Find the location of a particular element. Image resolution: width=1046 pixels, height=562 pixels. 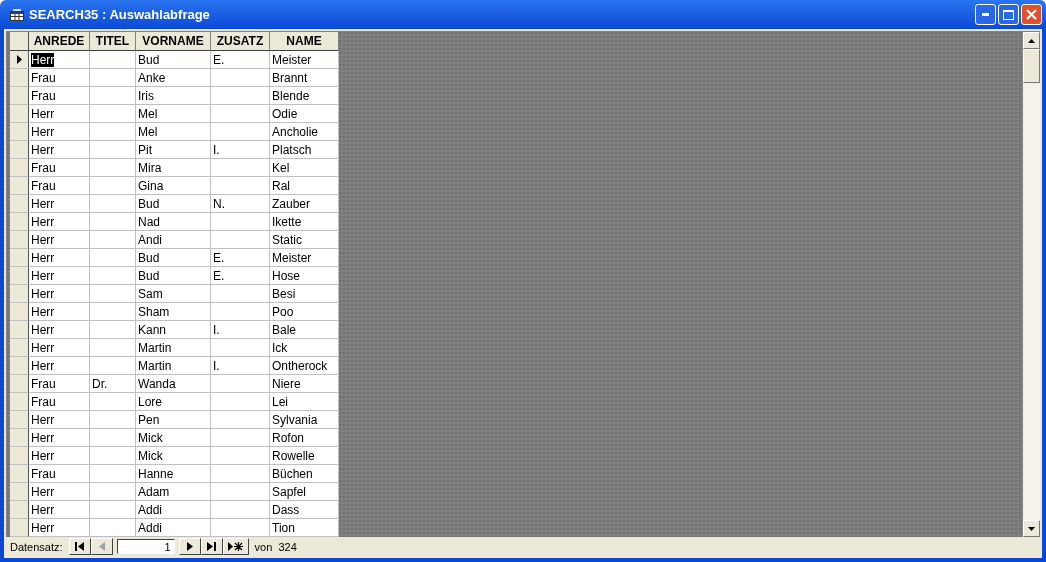

record-number-field: 1 is located at coordinates (145, 546).